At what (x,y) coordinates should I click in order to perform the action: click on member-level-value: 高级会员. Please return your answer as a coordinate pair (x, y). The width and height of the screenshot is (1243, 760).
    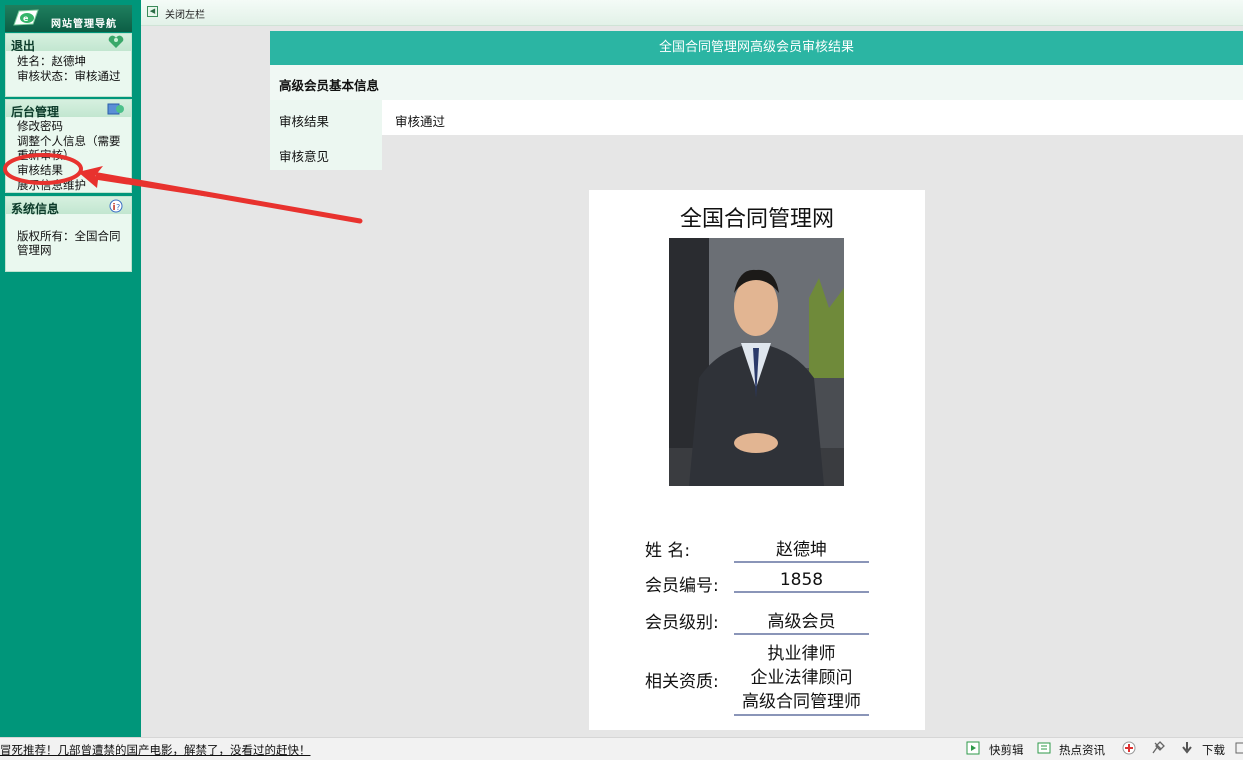
    Looking at the image, I should click on (801, 621).